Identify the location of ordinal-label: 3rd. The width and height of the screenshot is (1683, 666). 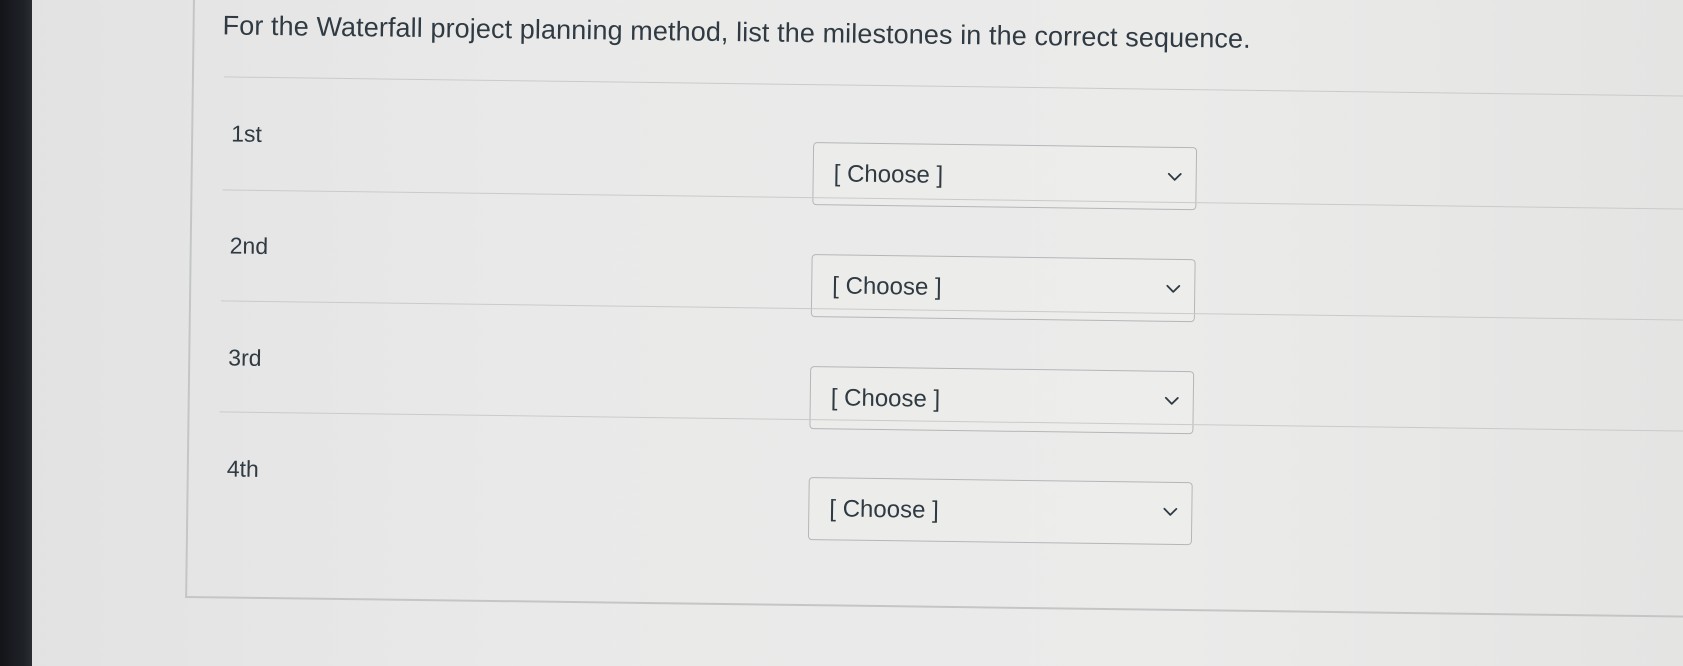
(245, 357).